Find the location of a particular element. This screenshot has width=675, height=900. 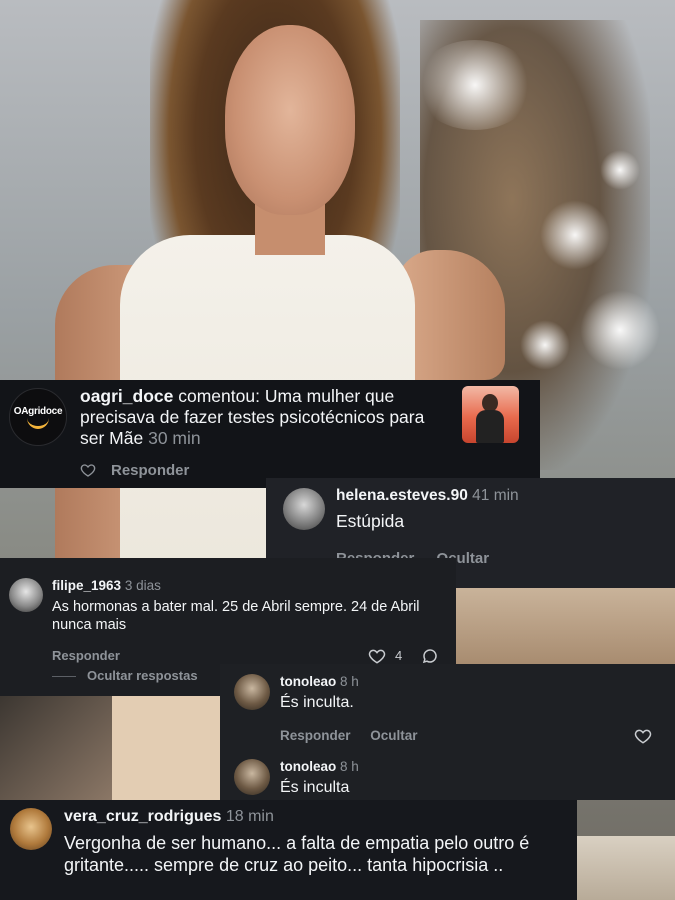

divider is located at coordinates (64, 676).